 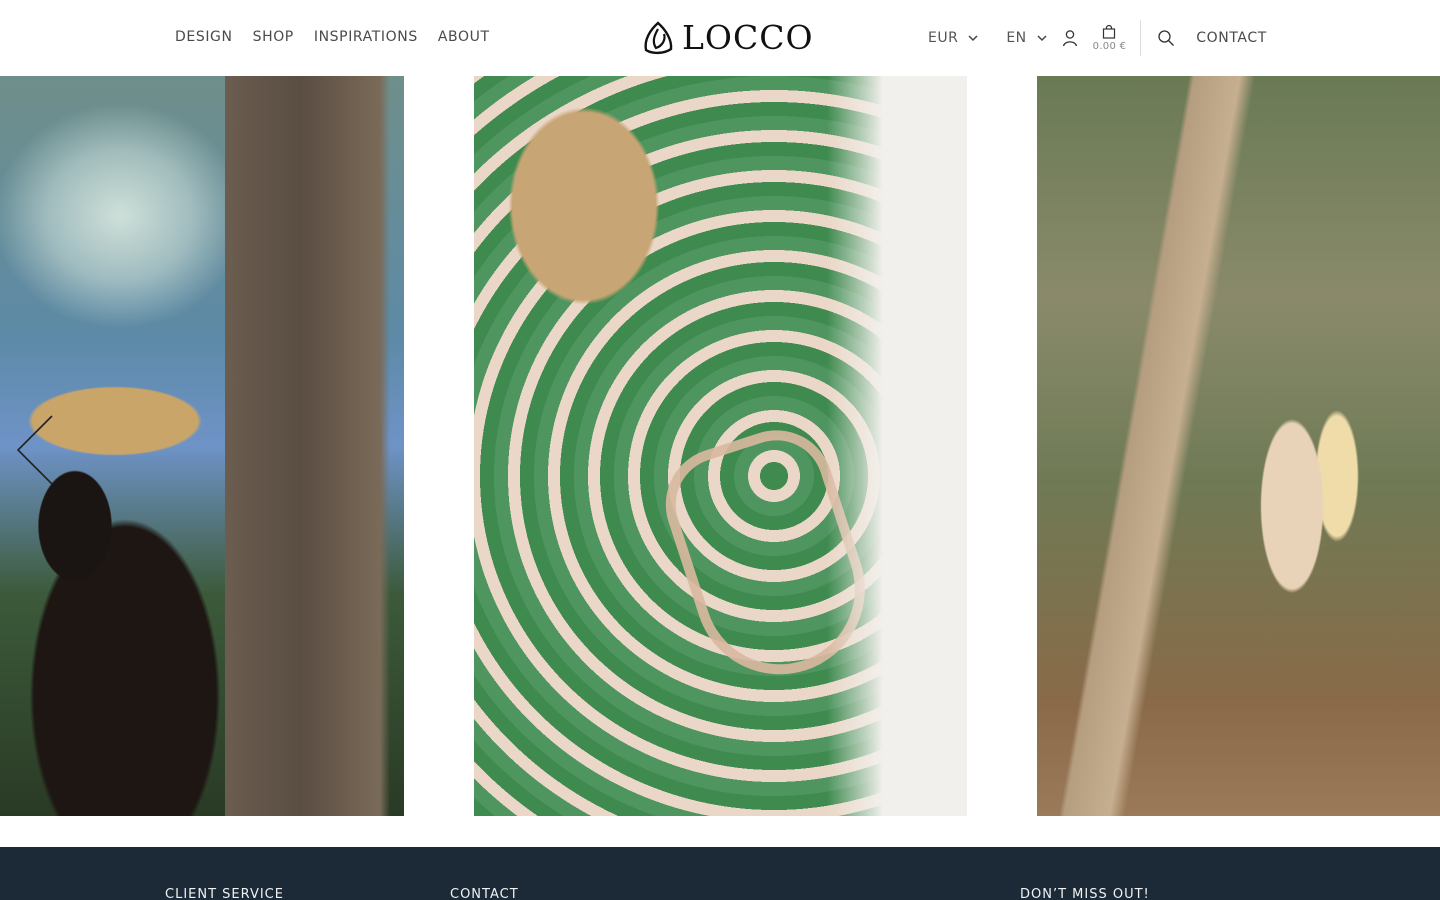 I want to click on language-value: EN, so click(x=1016, y=38).